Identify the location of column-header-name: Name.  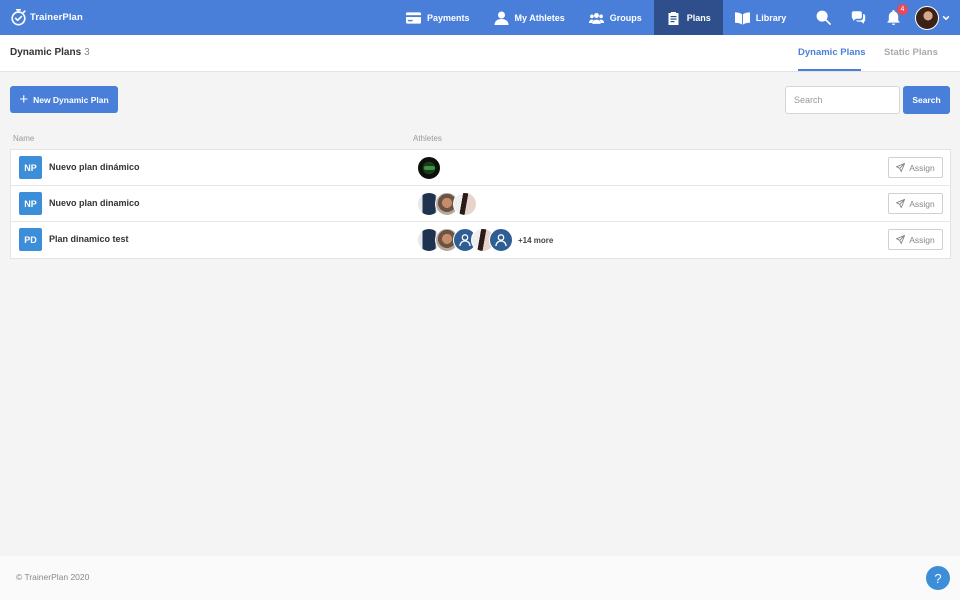
(24, 138).